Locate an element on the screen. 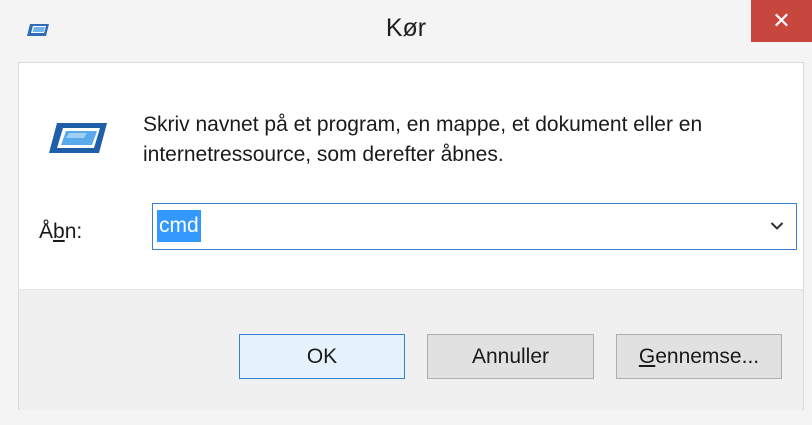  title-bar: Kør ✕ is located at coordinates (406, 31).